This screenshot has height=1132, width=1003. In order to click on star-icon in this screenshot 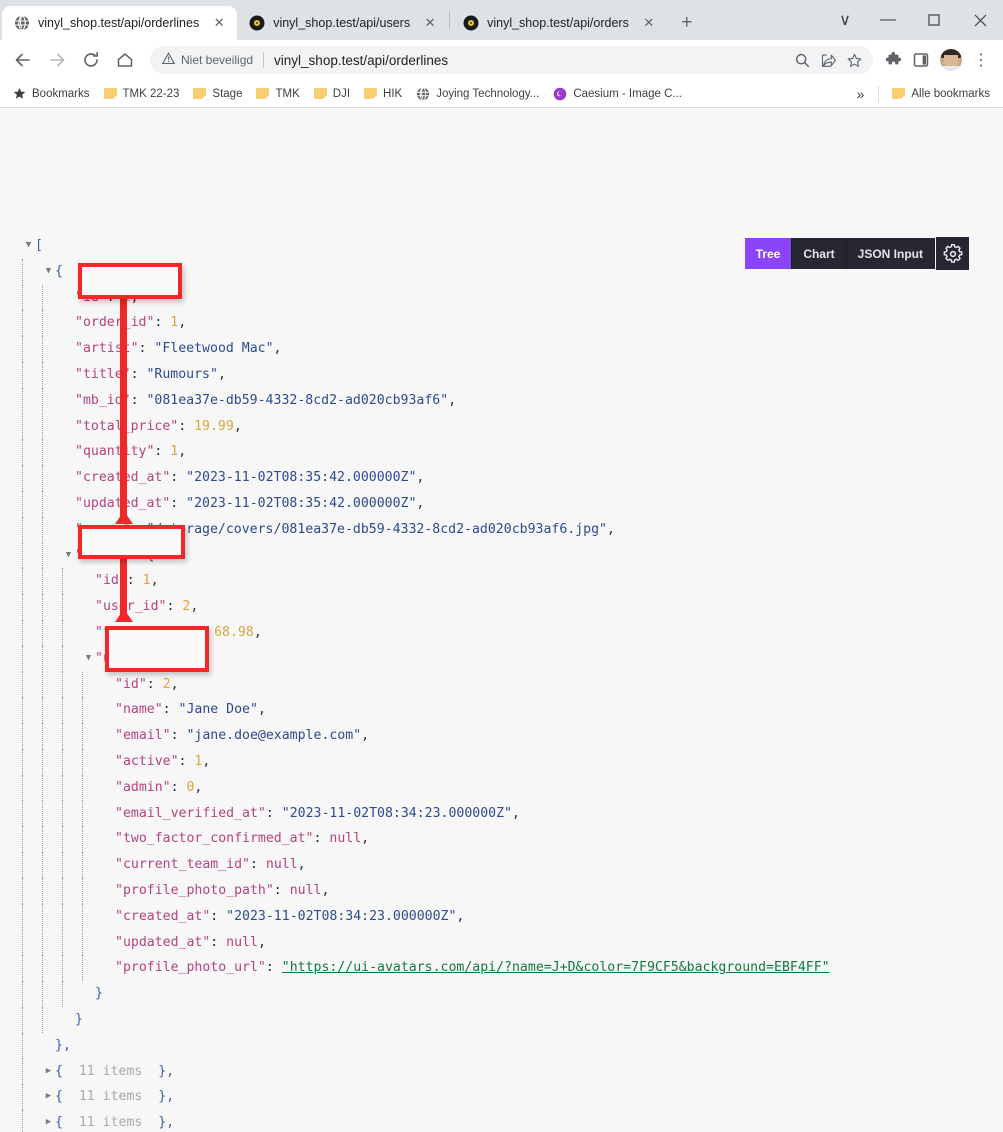, I will do `click(19, 93)`.